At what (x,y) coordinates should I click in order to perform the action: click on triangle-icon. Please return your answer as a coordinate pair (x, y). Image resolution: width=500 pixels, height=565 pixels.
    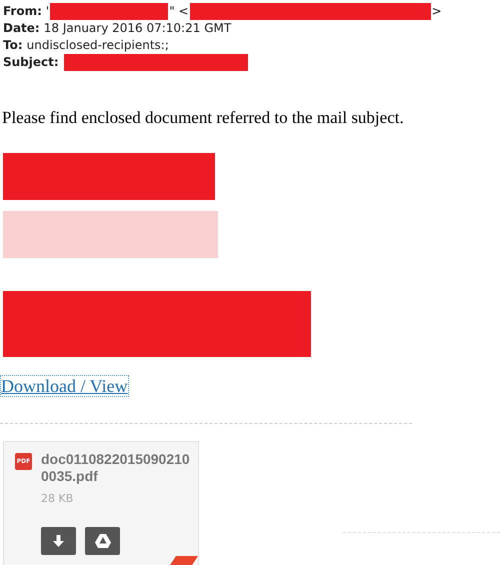
    Looking at the image, I should click on (102, 541).